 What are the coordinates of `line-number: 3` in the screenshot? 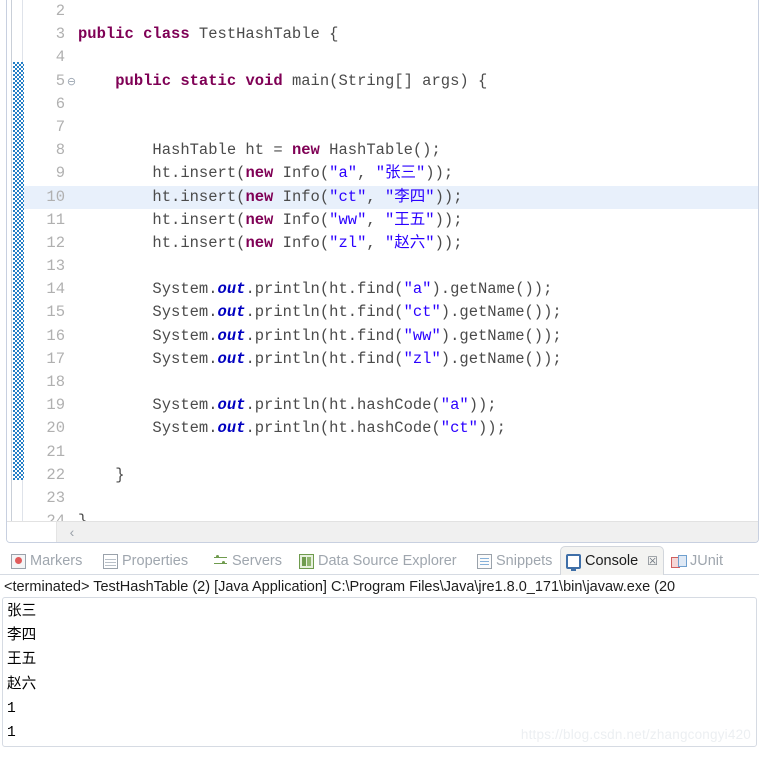 It's located at (60, 34).